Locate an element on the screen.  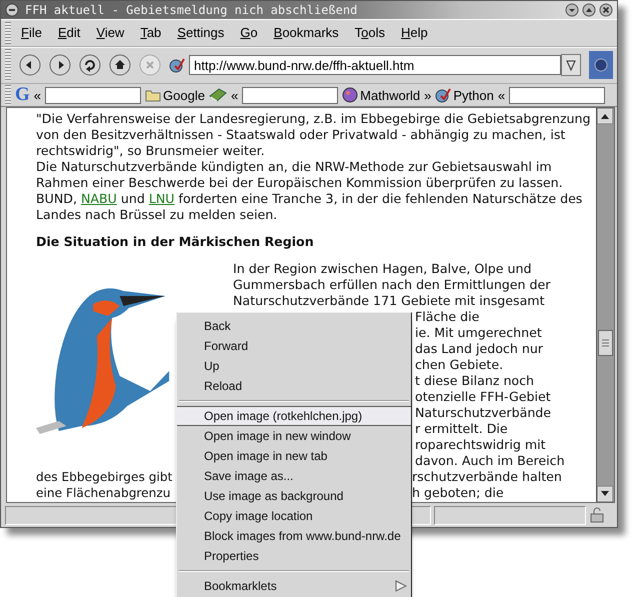
book-icon is located at coordinates (217, 95).